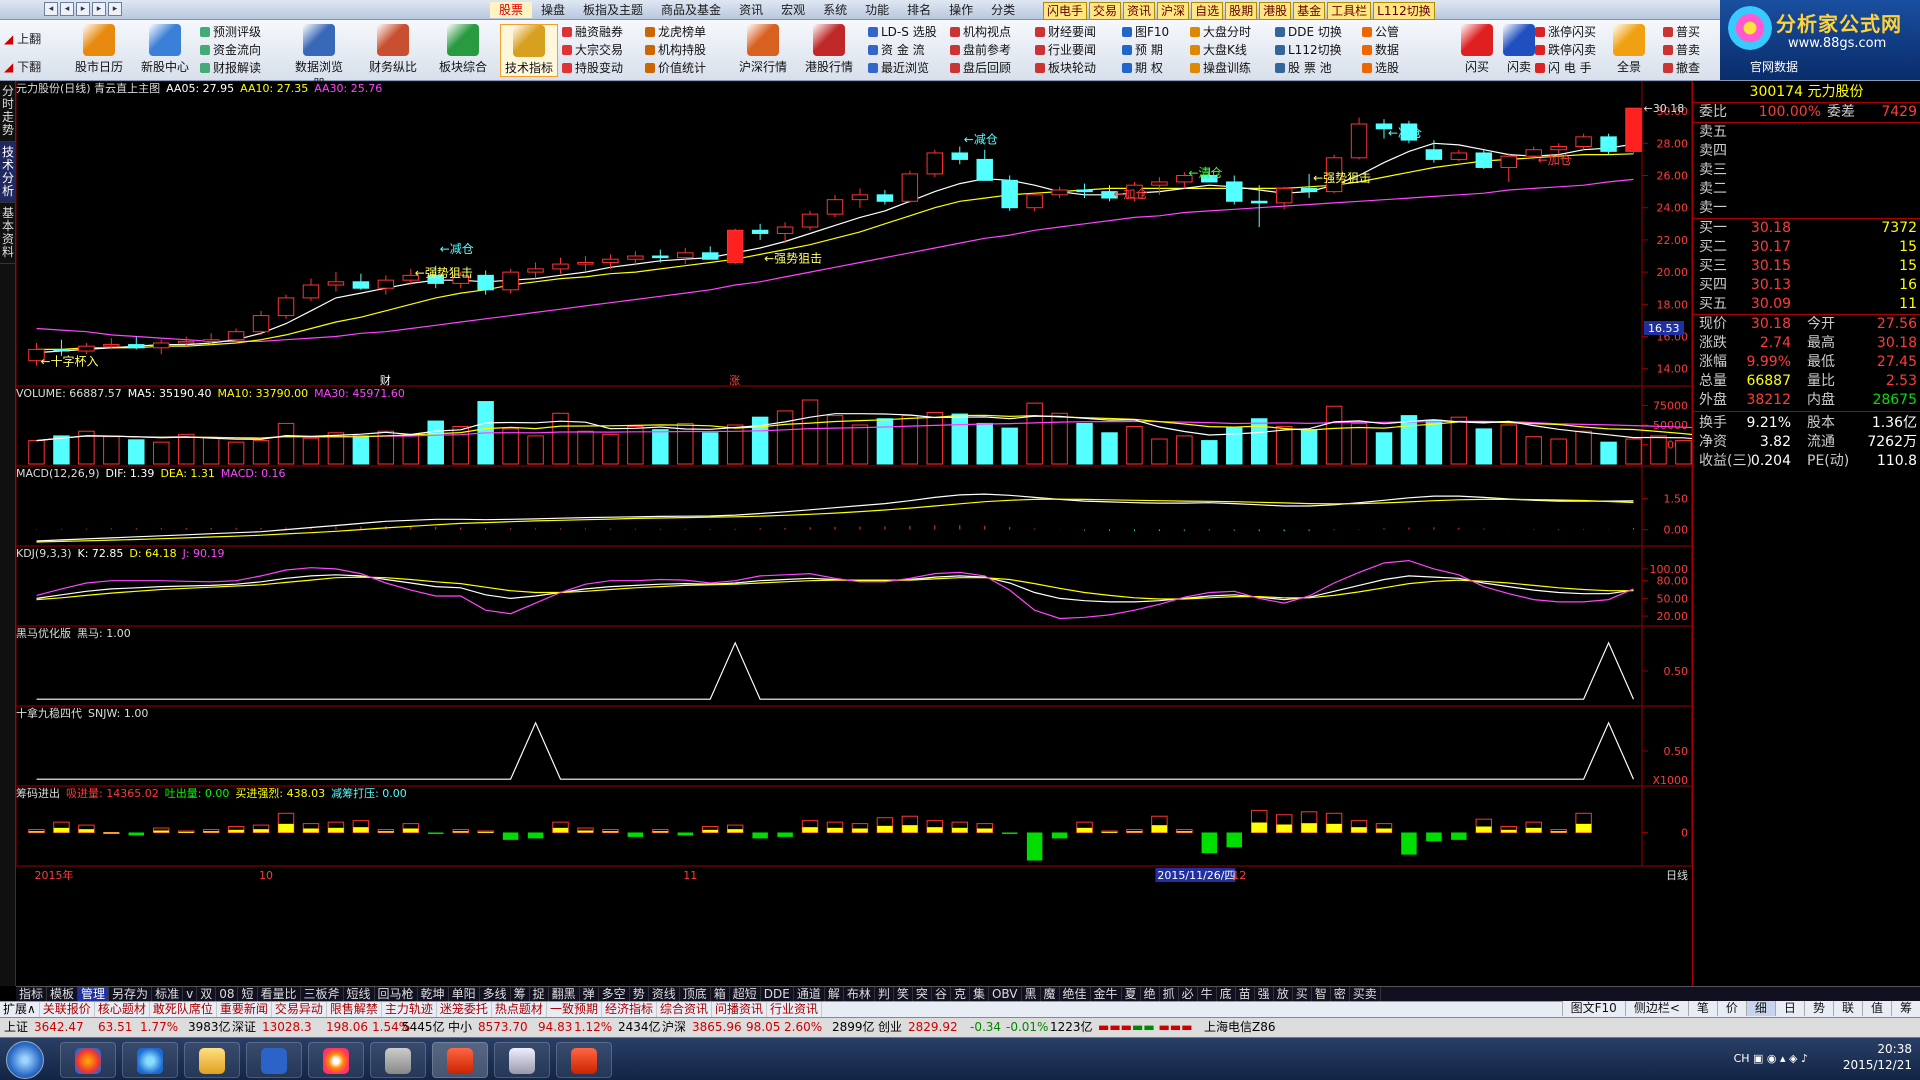 The image size is (1920, 1080). Describe the element at coordinates (230, 32) in the screenshot. I see `toolbar-link-1-0: 预测评级` at that location.